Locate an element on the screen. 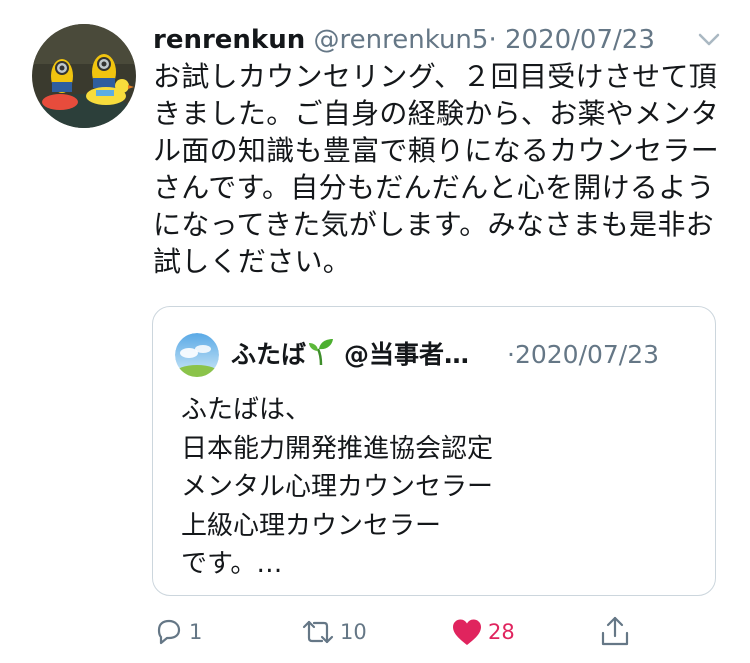 The width and height of the screenshot is (750, 663). retweet-count: 10 is located at coordinates (353, 632).